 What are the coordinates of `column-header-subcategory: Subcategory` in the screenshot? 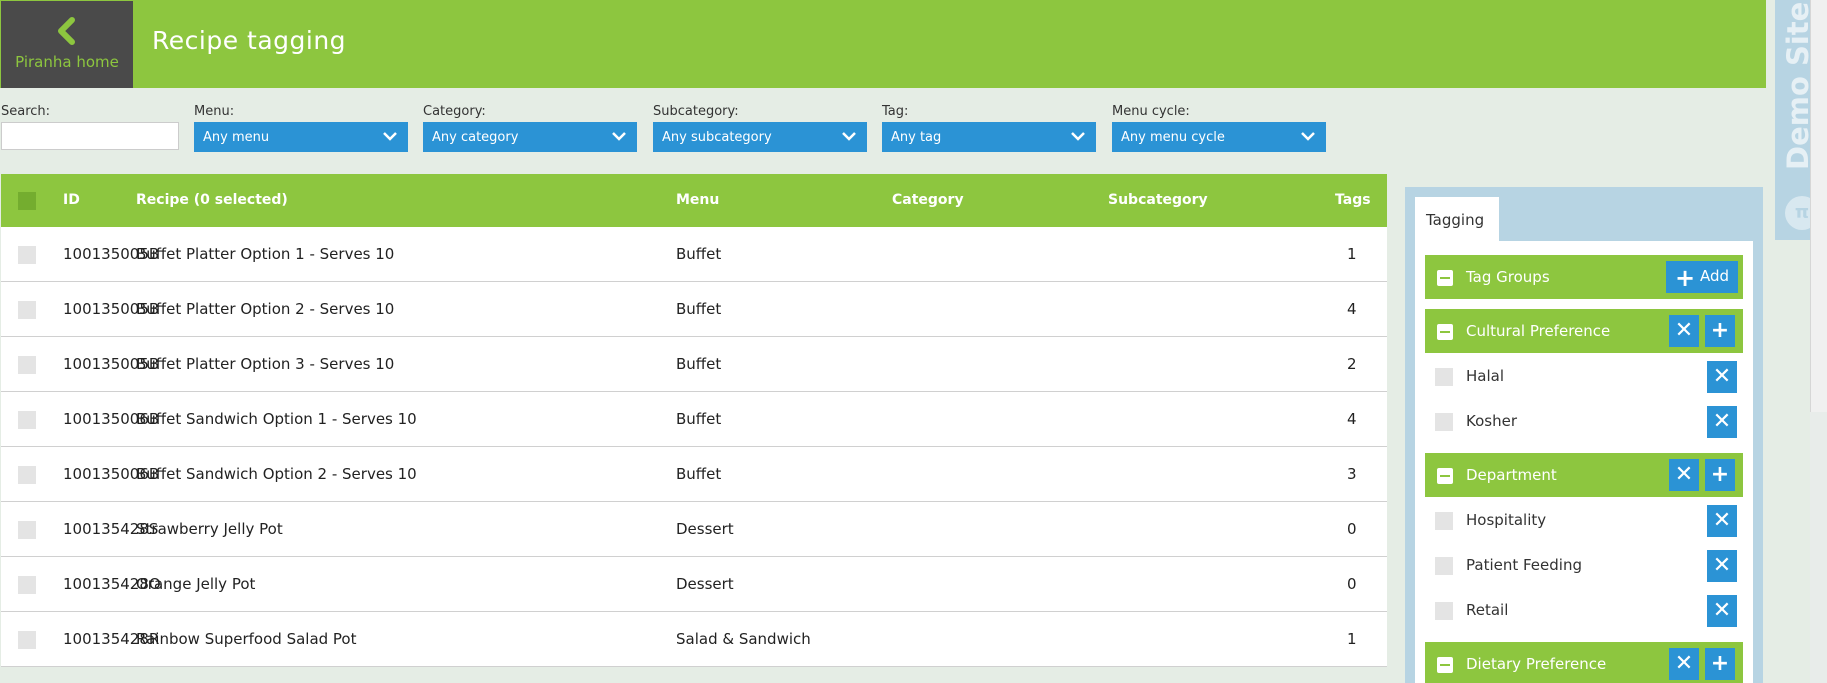 It's located at (1158, 200).